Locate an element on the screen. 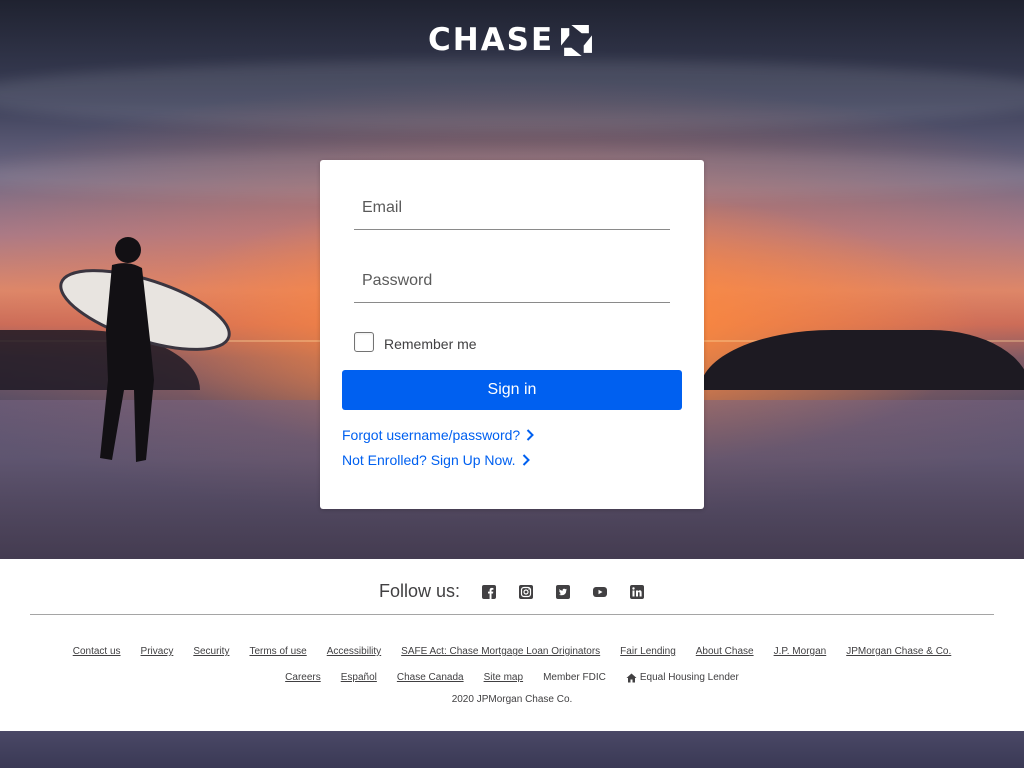 Image resolution: width=1024 pixels, height=768 pixels. footer-link-fair-lending: Fair Lending is located at coordinates (648, 651).